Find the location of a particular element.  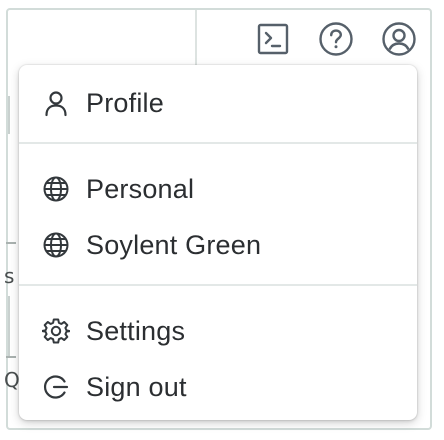

help-icon is located at coordinates (336, 39).